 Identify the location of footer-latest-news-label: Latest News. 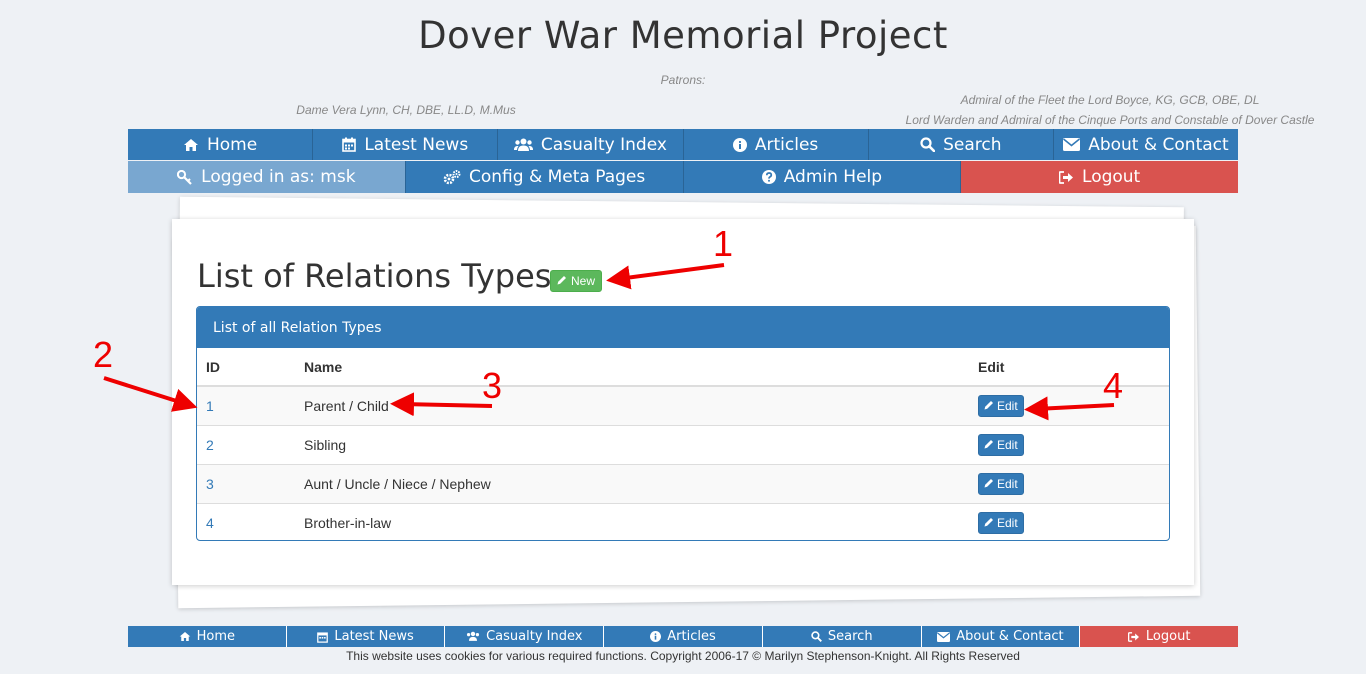
(374, 636).